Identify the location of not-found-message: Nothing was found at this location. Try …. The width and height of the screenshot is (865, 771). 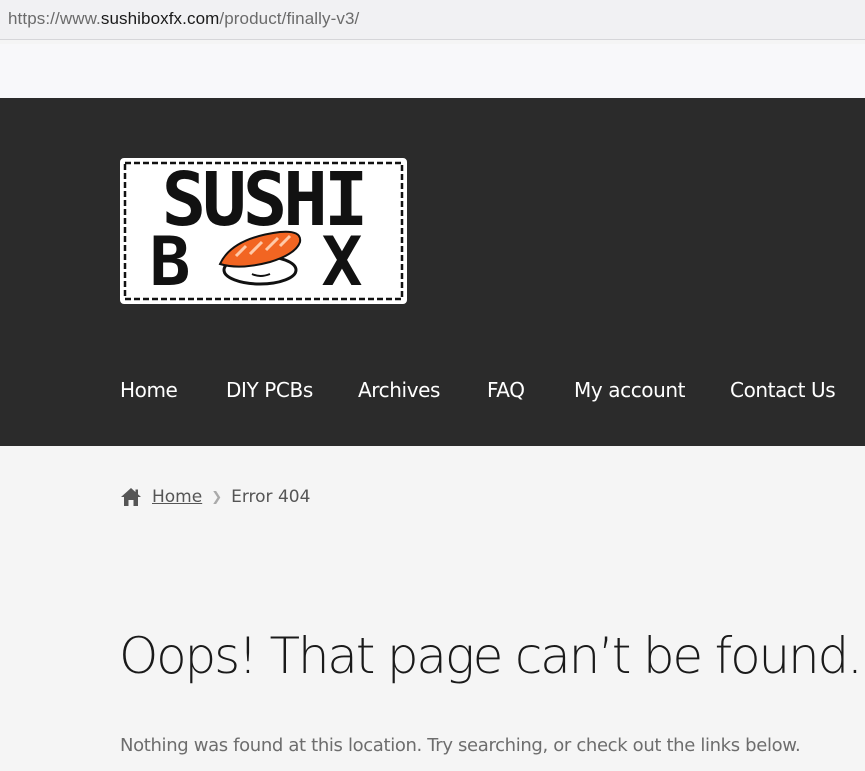
(460, 745).